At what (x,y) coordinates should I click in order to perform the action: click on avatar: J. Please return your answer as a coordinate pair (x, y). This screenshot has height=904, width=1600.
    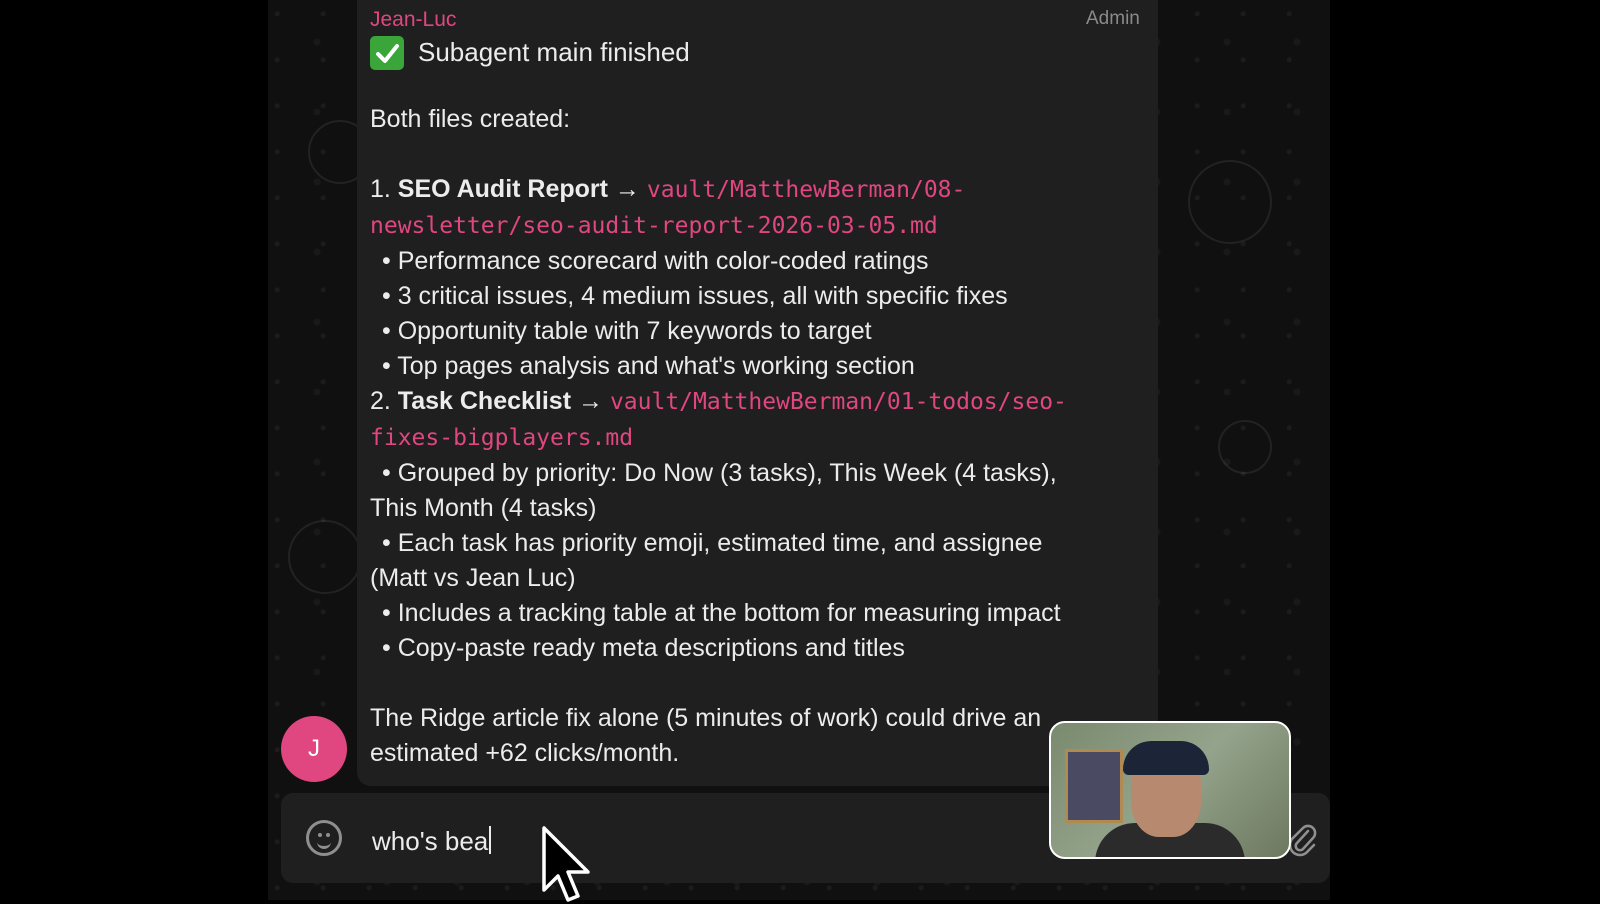
    Looking at the image, I should click on (314, 749).